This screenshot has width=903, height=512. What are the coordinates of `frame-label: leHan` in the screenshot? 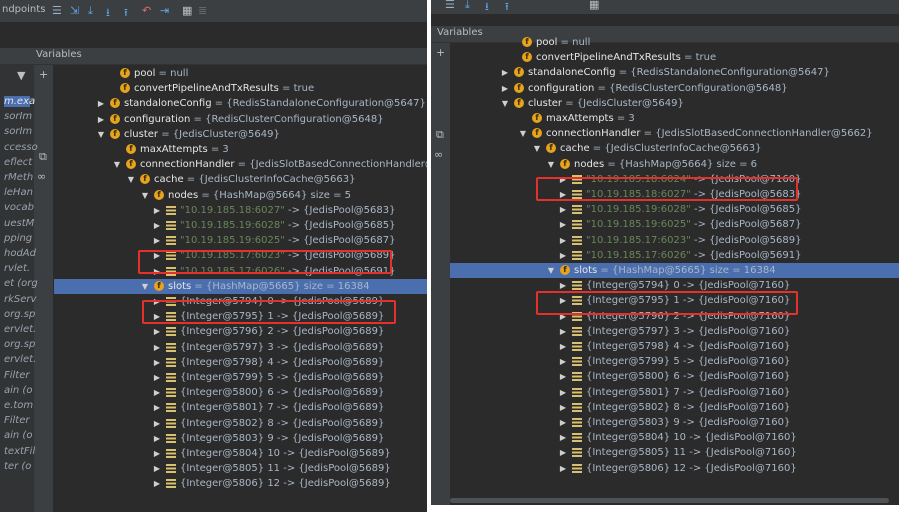 It's located at (18, 192).